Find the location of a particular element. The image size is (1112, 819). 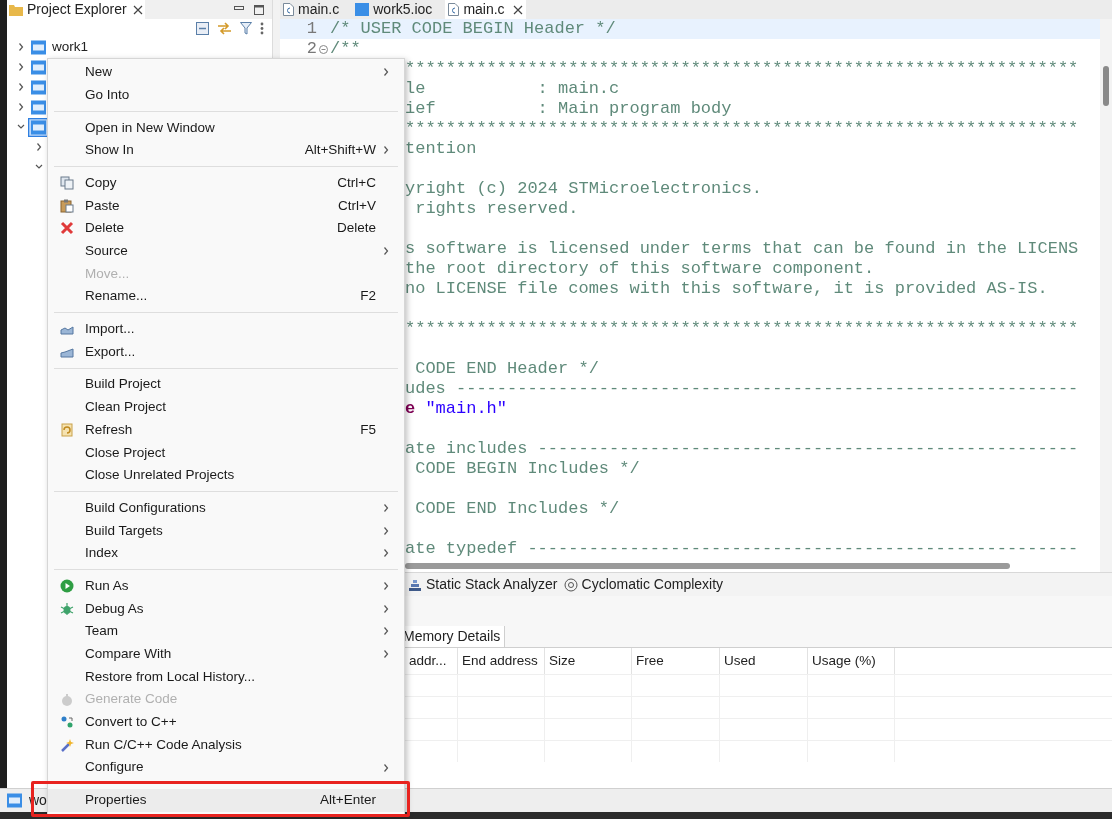

menu-item: Build Project is located at coordinates (226, 384).